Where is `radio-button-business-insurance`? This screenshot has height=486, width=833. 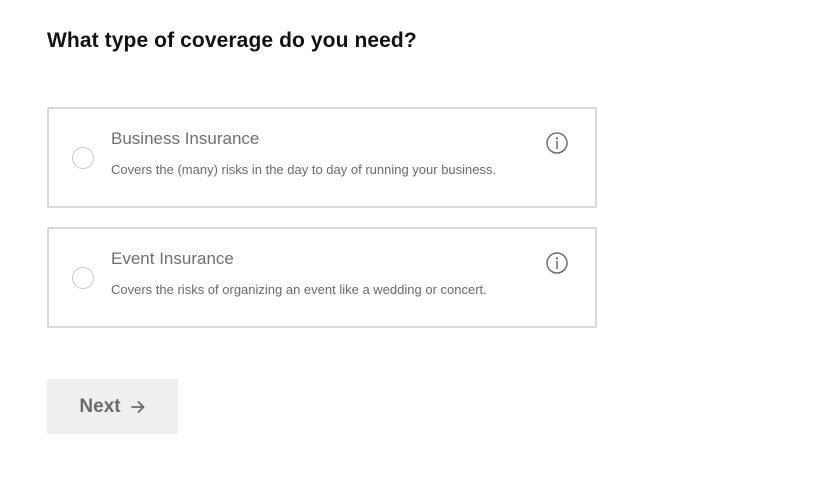 radio-button-business-insurance is located at coordinates (83, 158).